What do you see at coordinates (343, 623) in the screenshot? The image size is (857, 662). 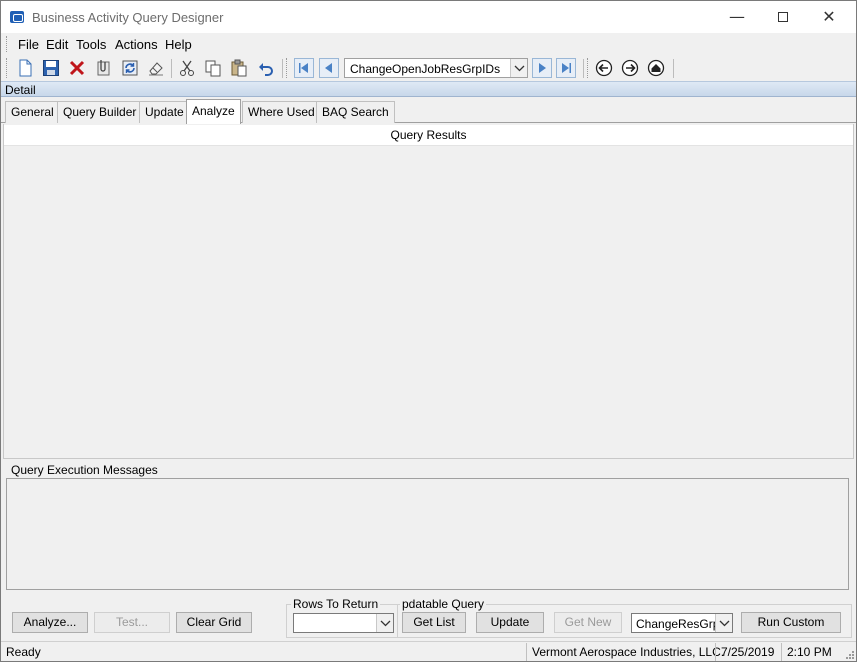 I see `rows-to-return-combo` at bounding box center [343, 623].